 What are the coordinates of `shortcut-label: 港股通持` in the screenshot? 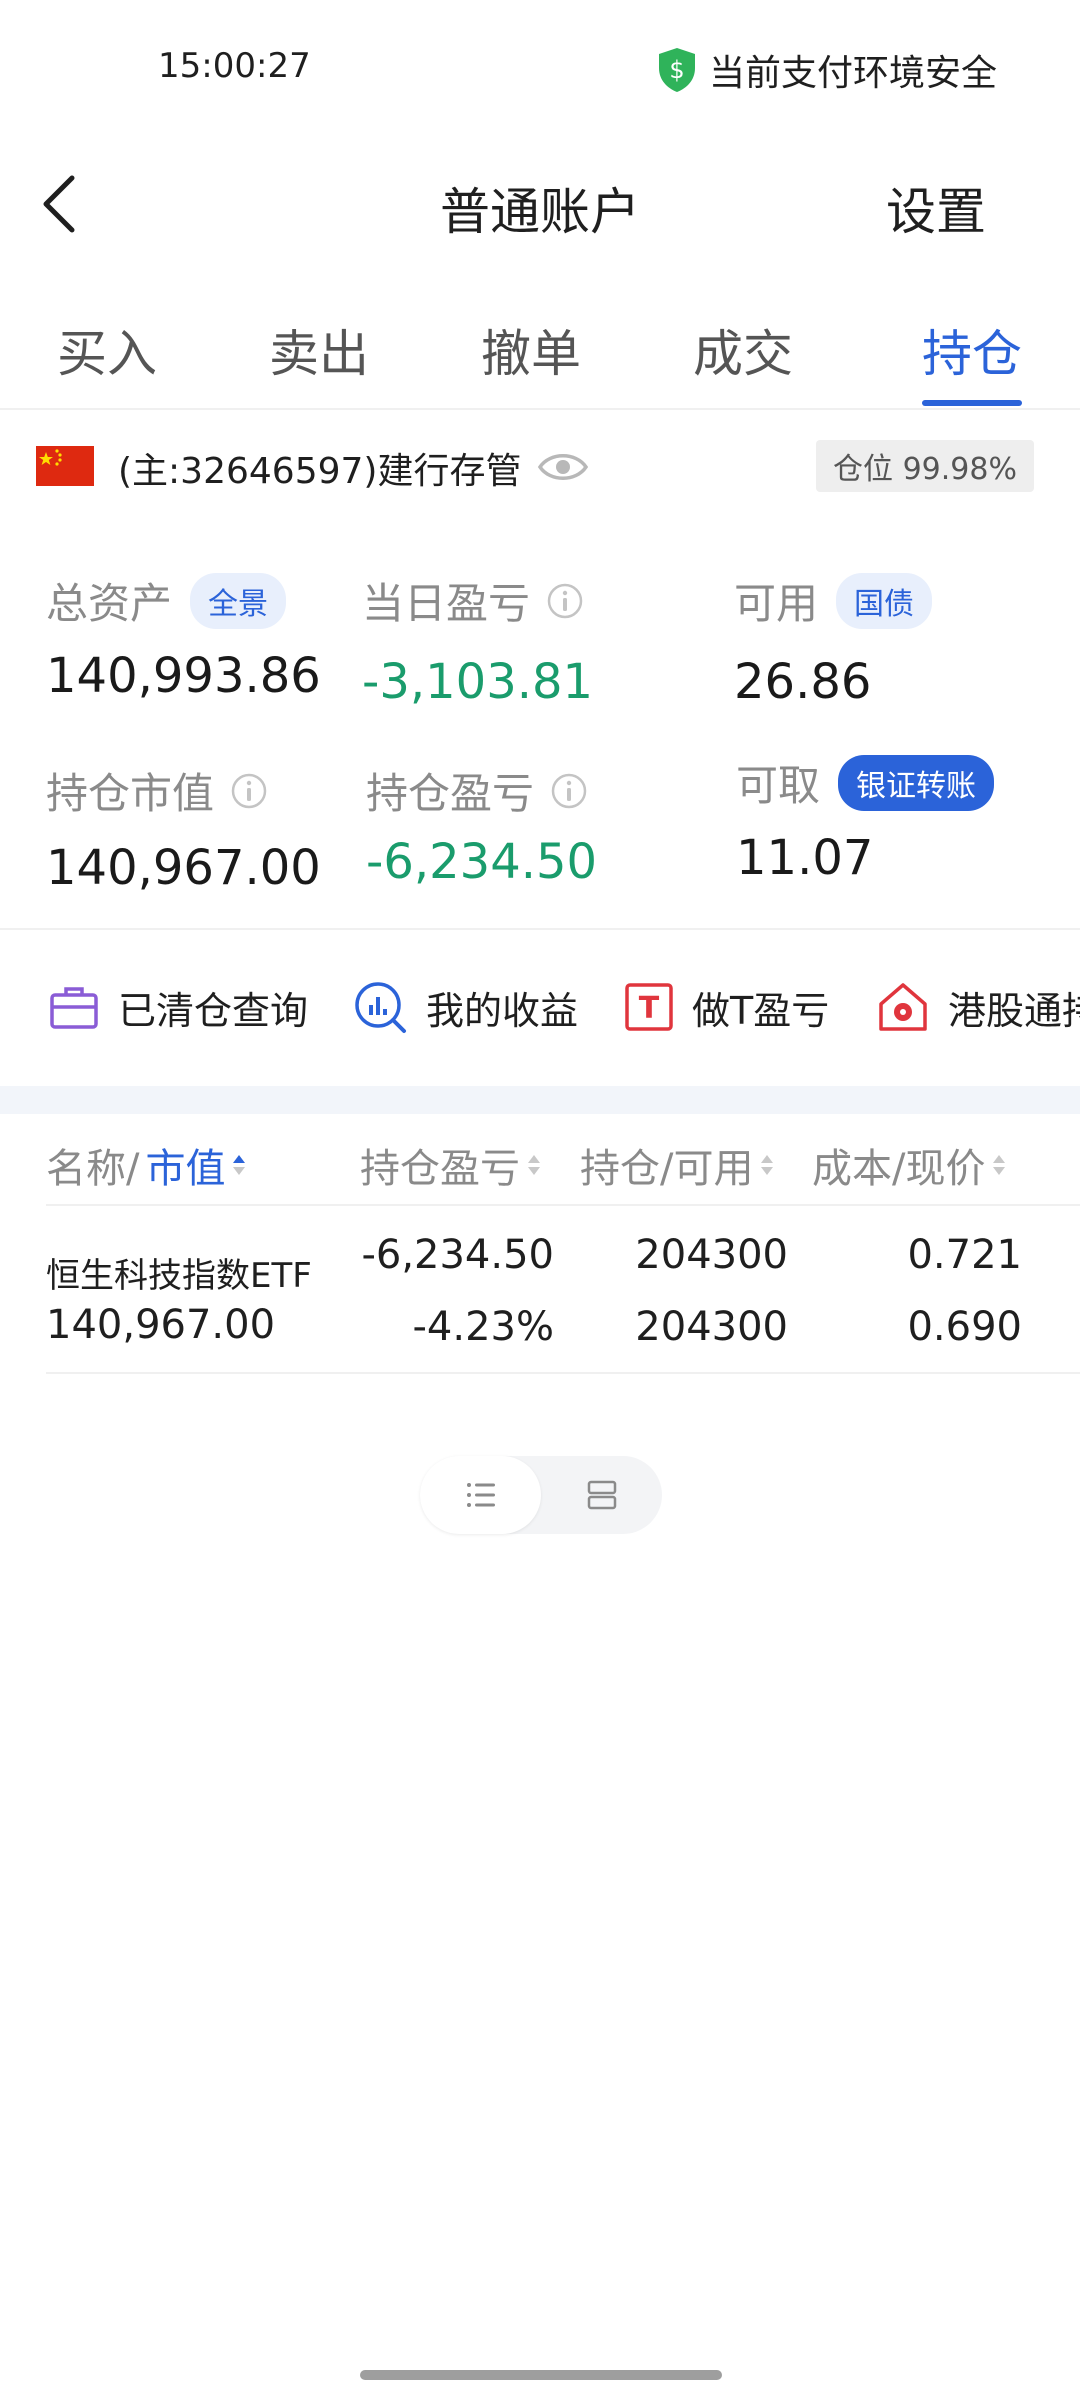 It's located at (1014, 1010).